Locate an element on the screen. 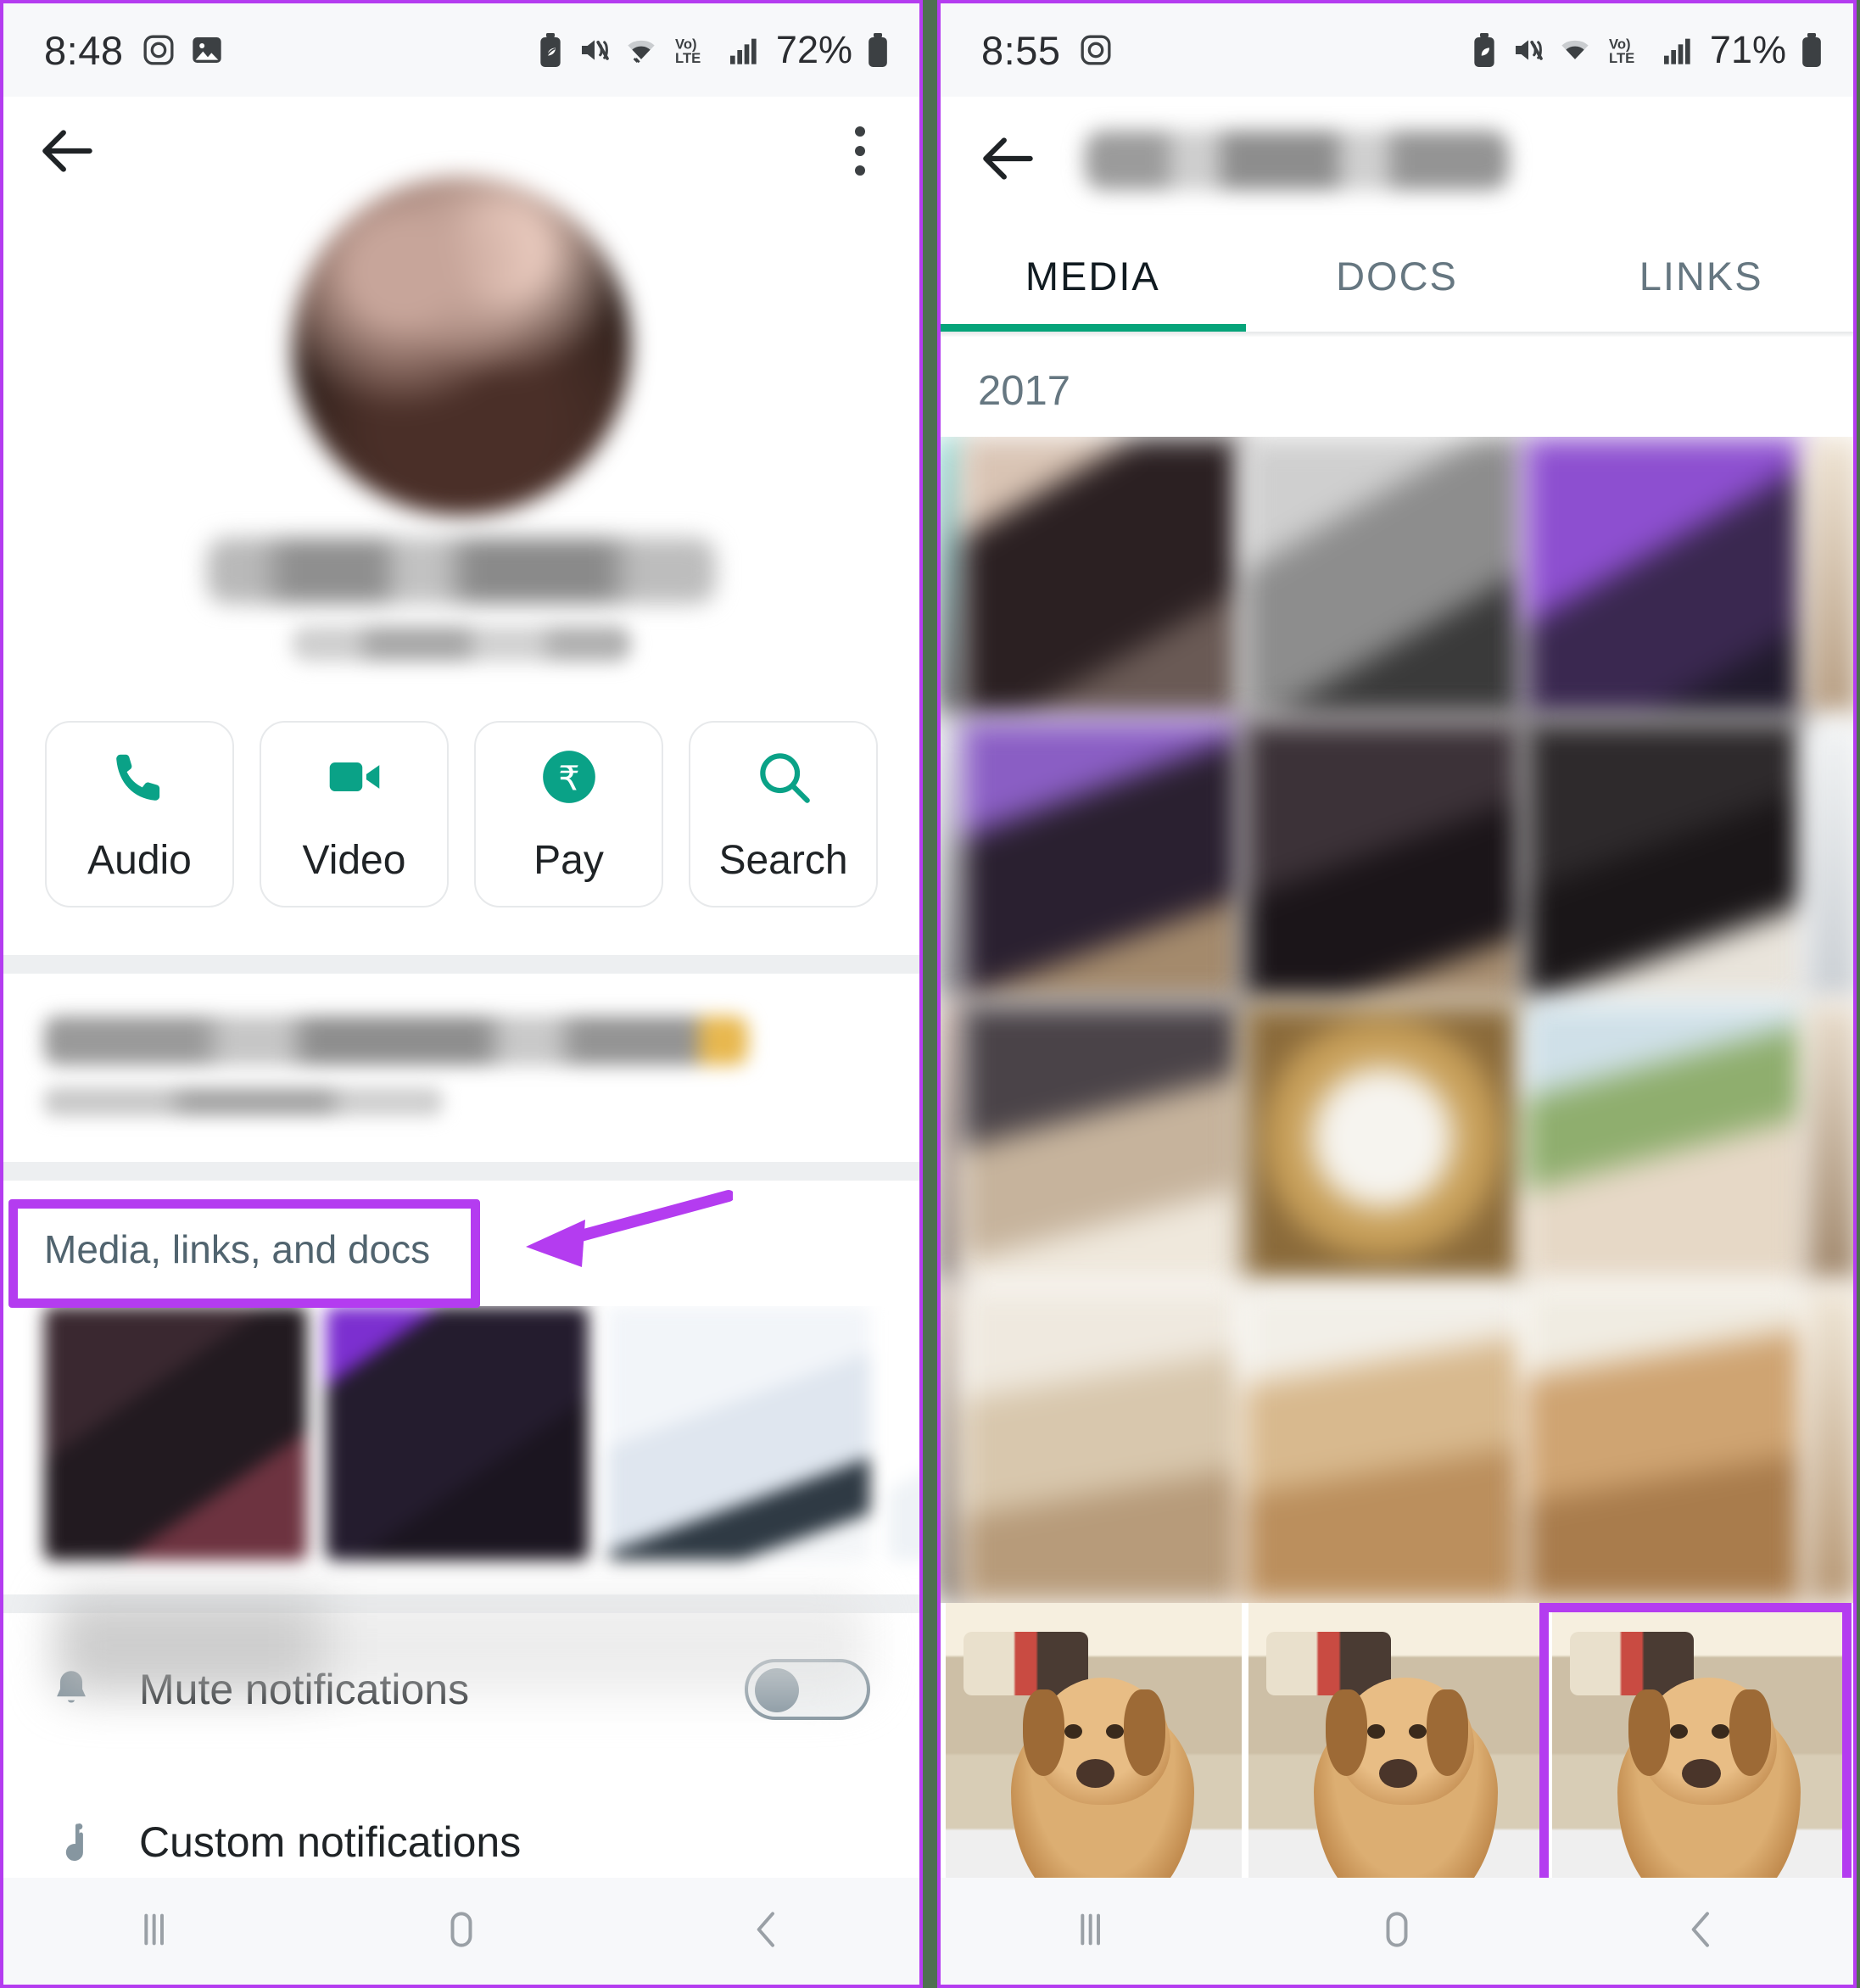 The image size is (1860, 1988). about-date is located at coordinates (243, 1101).